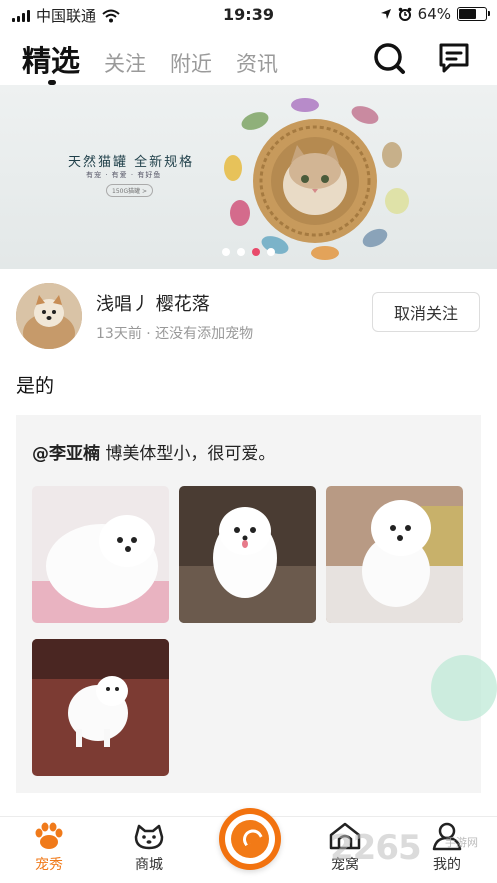 This screenshot has height=883, width=497. What do you see at coordinates (175, 334) in the screenshot?
I see `post-meta: 13天前 · 还没有添加宠物` at bounding box center [175, 334].